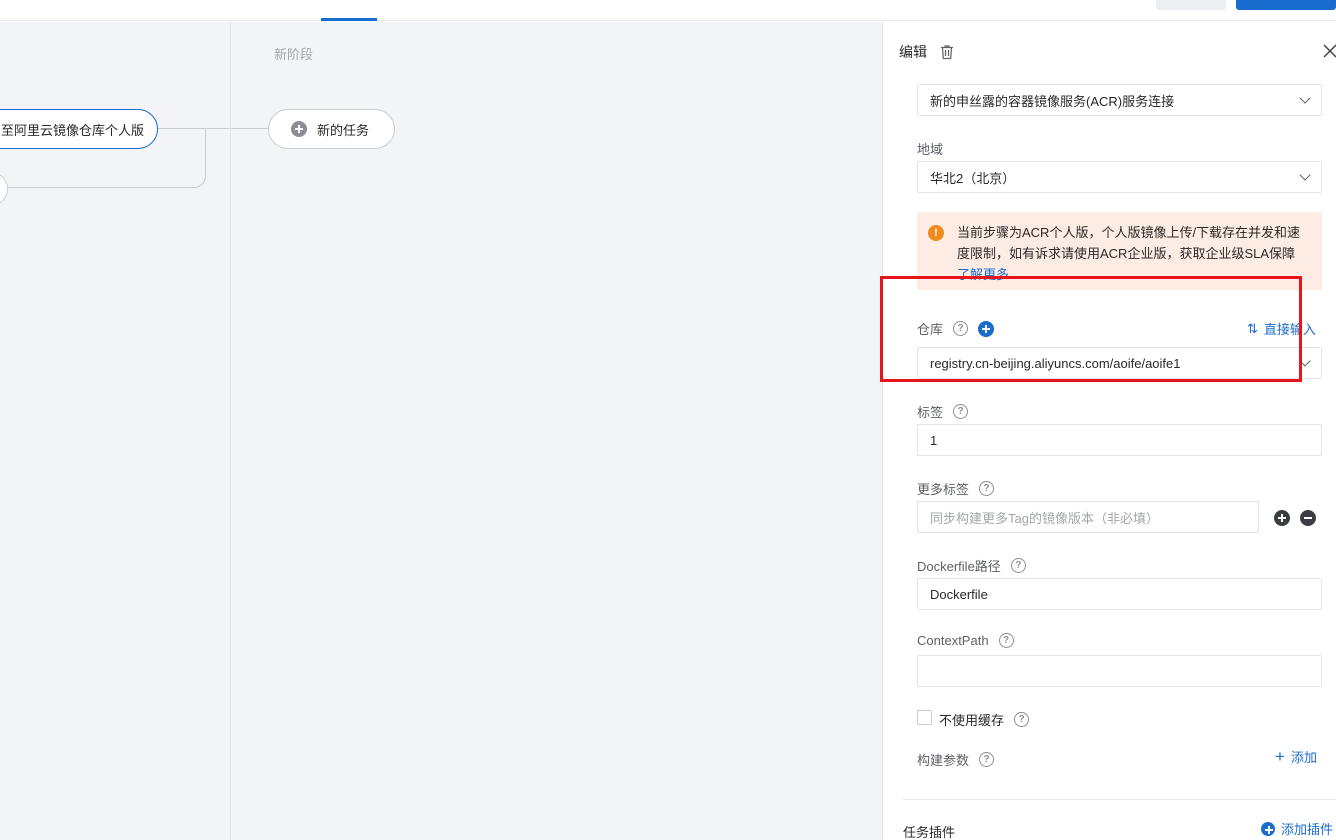 This screenshot has width=1336, height=840. What do you see at coordinates (1268, 828) in the screenshot?
I see `add-plugin-icon` at bounding box center [1268, 828].